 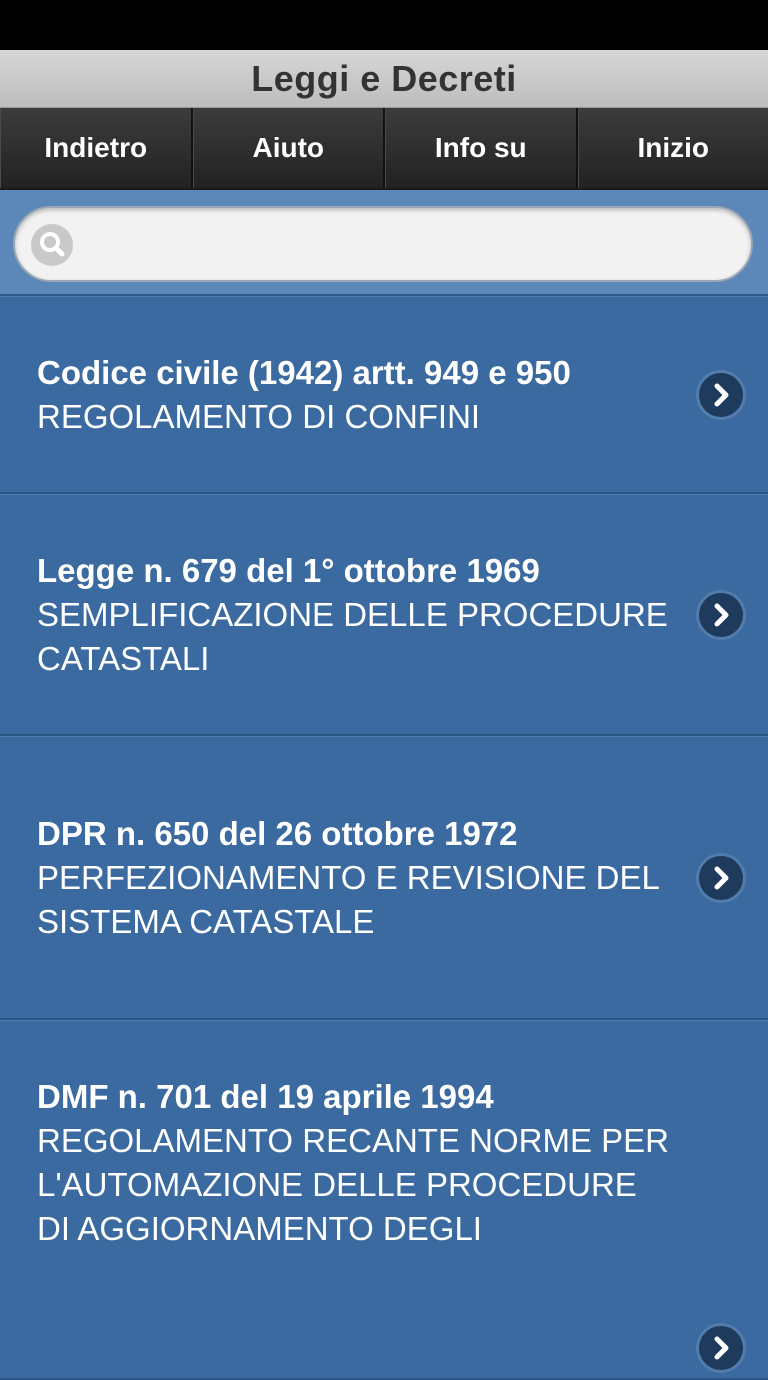 What do you see at coordinates (673, 148) in the screenshot?
I see `home-button: Inizio` at bounding box center [673, 148].